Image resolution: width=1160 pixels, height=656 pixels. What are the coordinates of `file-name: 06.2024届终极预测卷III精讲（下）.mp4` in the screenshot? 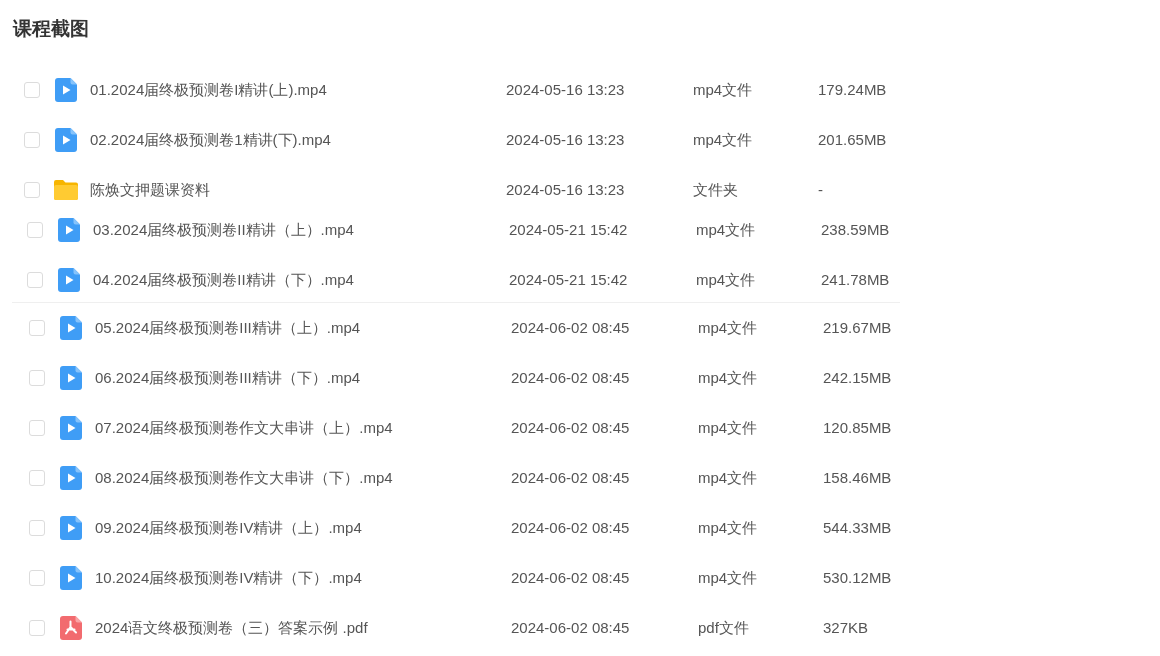 It's located at (228, 378).